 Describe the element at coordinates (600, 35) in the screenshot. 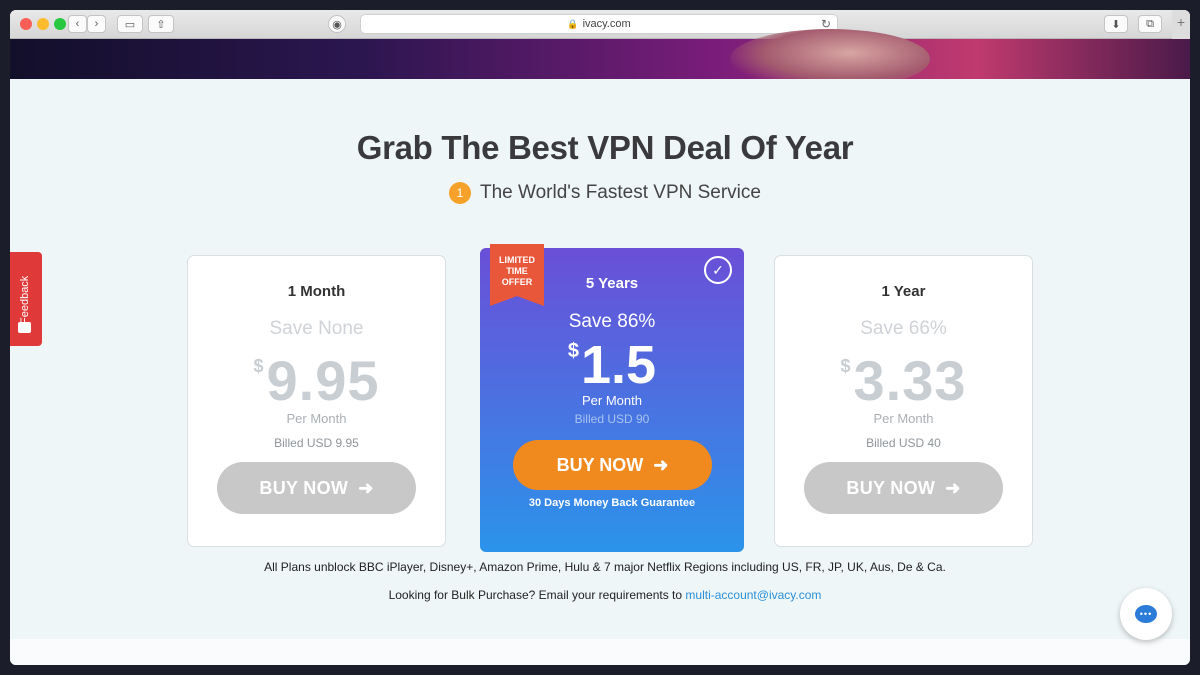

I see `browser-toolbar: ‹ › ▭ ⇧ ◉ 🔒 ivacy.com ↻ ⬇ ⧉ +` at that location.